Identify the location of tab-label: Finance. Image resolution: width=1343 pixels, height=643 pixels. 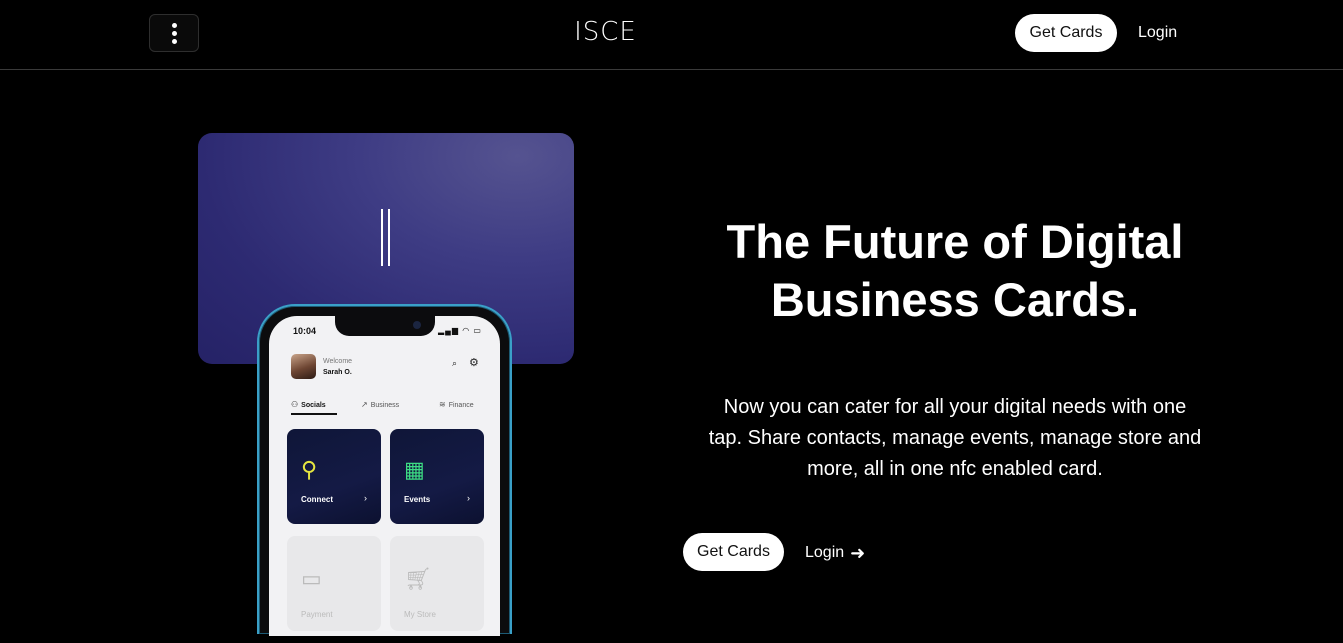
(461, 405).